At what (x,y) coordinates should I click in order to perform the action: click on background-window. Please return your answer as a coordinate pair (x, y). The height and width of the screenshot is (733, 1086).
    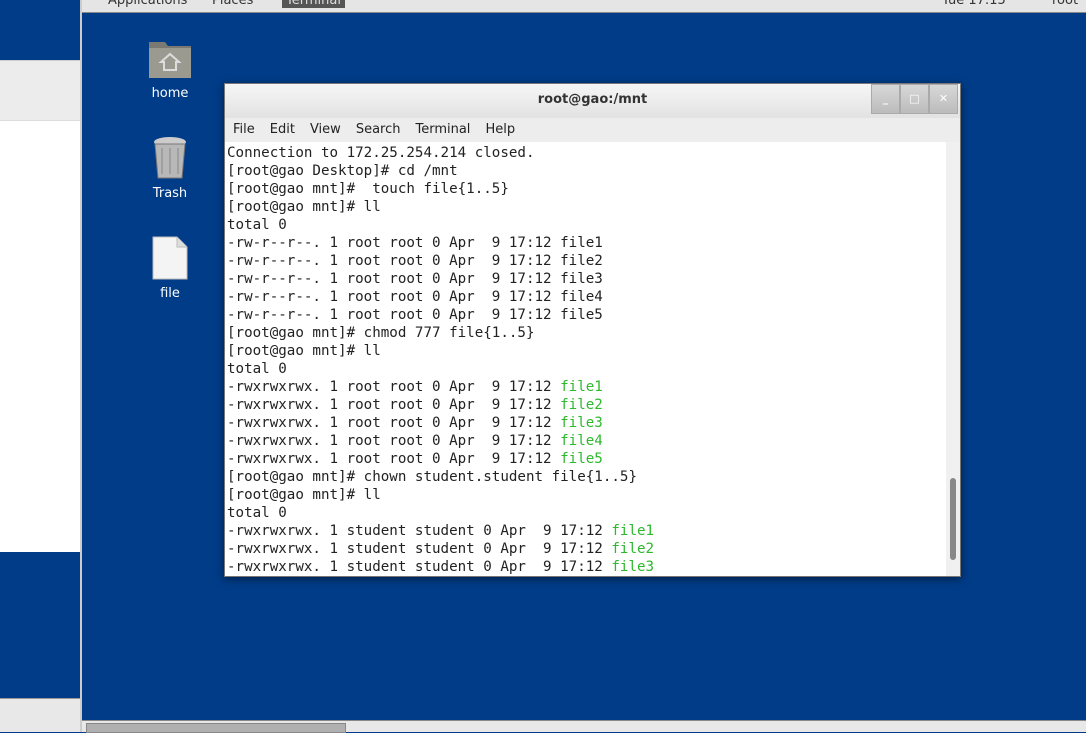
    Looking at the image, I should click on (40, 306).